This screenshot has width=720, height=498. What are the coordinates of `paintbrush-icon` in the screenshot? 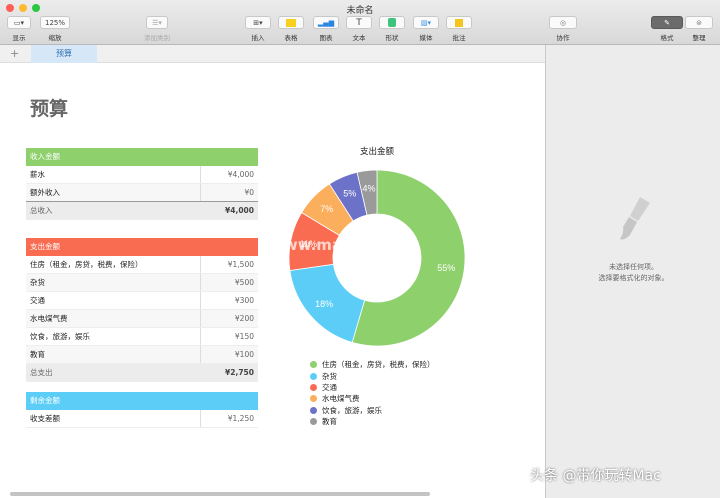 It's located at (635, 218).